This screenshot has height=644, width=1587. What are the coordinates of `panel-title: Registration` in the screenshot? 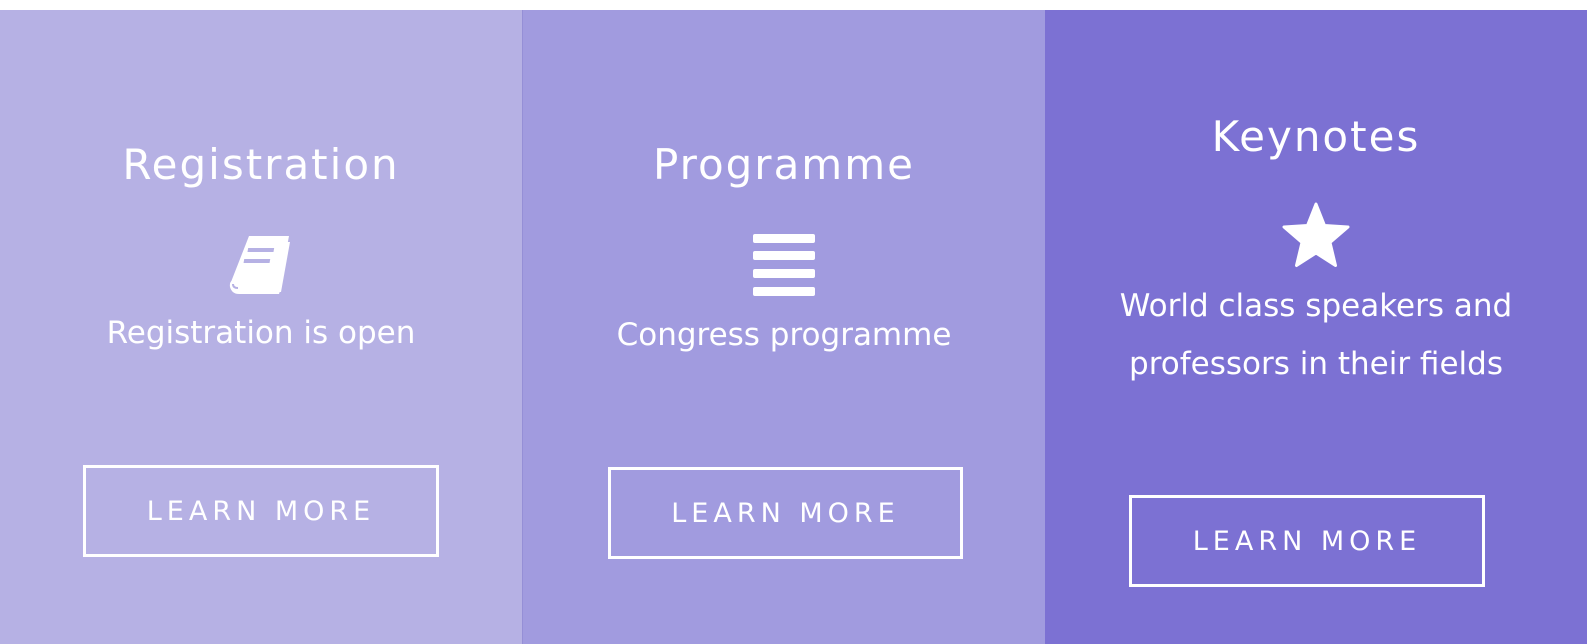 It's located at (261, 164).